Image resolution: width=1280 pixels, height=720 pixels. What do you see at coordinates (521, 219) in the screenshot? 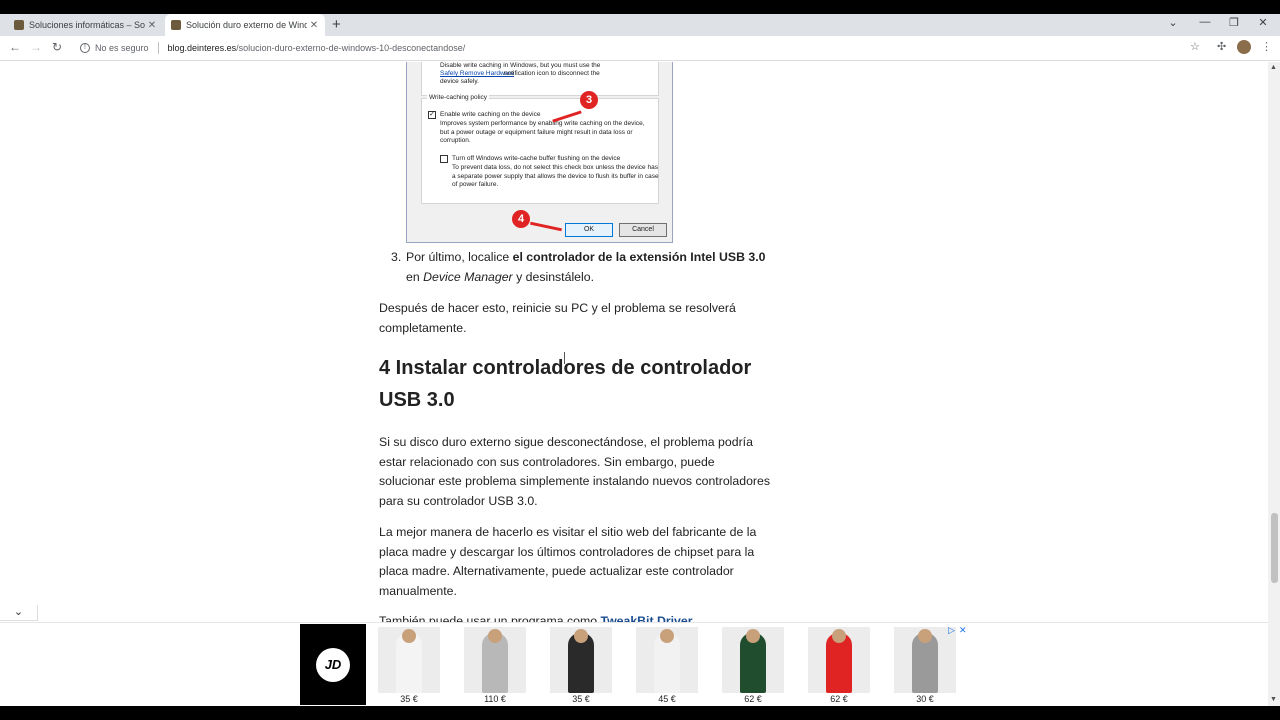
I see `badge-4: 4` at bounding box center [521, 219].